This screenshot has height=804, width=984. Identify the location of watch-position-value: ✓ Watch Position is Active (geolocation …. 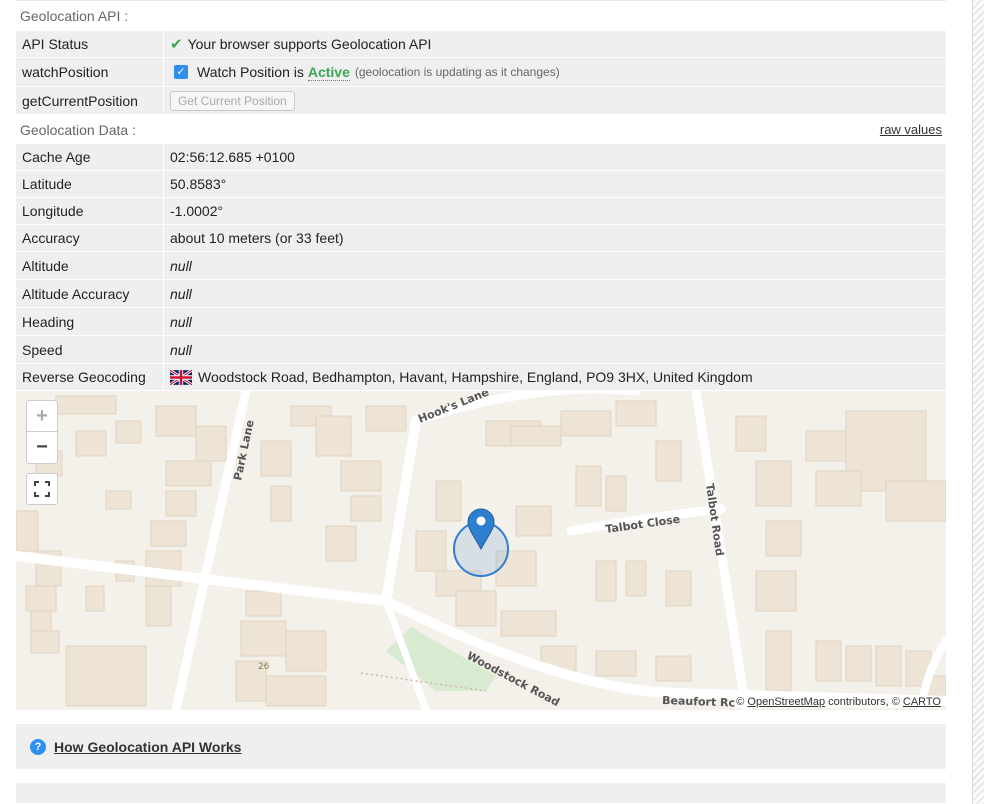
(555, 72).